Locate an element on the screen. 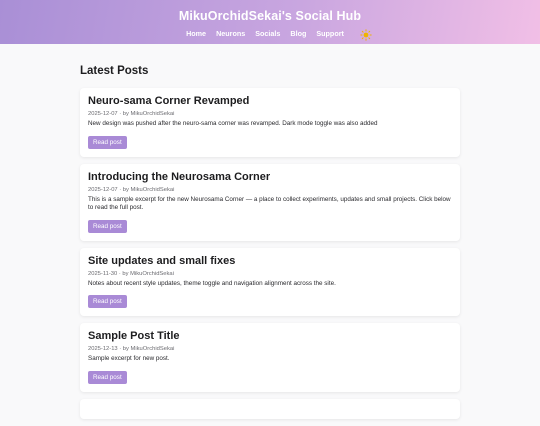 Image resolution: width=540 pixels, height=426 pixels. post-meta: 2025-11-30 · by MikuOrchidSekai is located at coordinates (131, 273).